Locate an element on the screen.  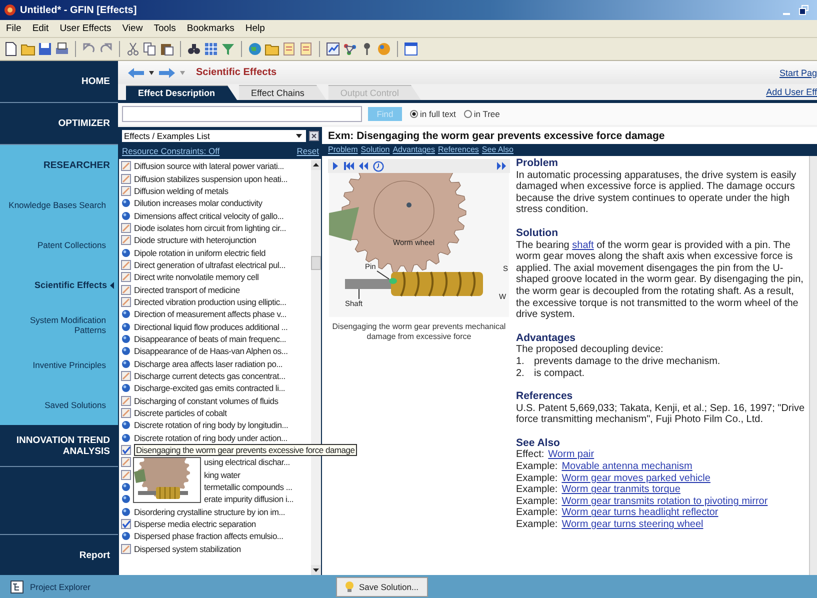
save-icon is located at coordinates (45, 49).